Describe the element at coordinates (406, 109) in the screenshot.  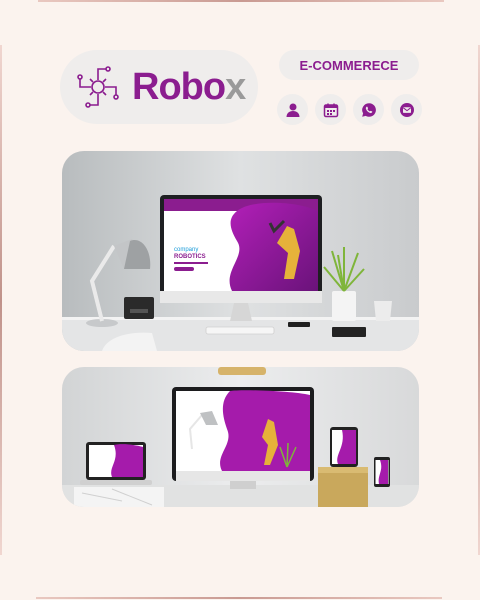
I see `mail-icon` at that location.